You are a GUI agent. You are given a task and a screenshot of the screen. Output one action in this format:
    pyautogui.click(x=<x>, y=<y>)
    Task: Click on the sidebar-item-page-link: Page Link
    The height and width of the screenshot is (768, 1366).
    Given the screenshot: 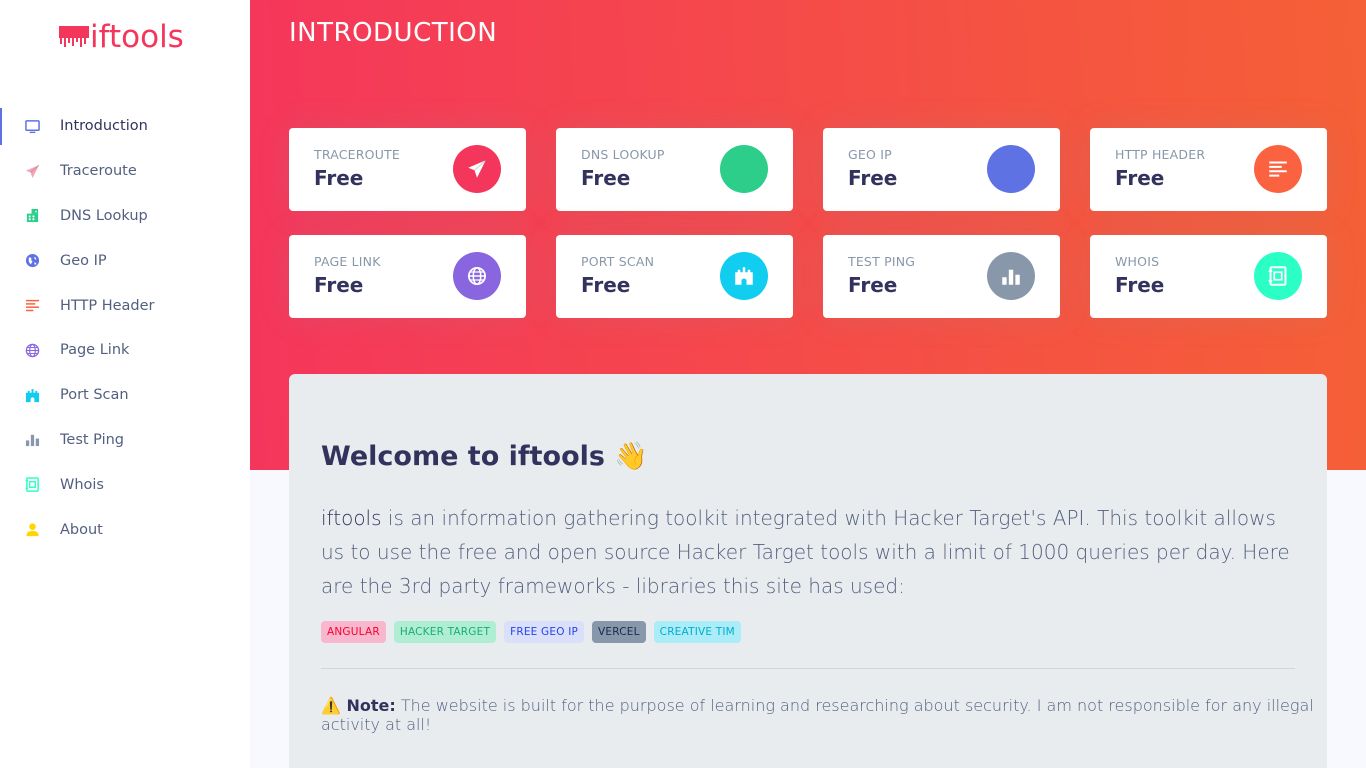 What is the action you would take?
    pyautogui.click(x=125, y=350)
    